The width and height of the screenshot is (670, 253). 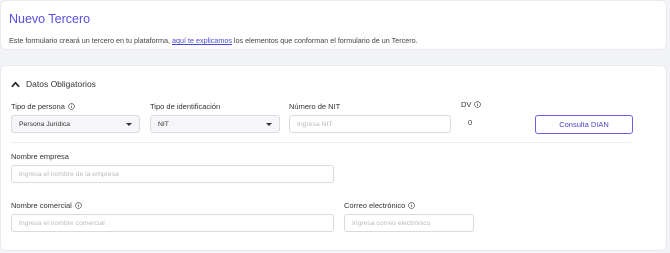 I want to click on correo-placeholder: Ingresa correo electrónico, so click(x=391, y=223).